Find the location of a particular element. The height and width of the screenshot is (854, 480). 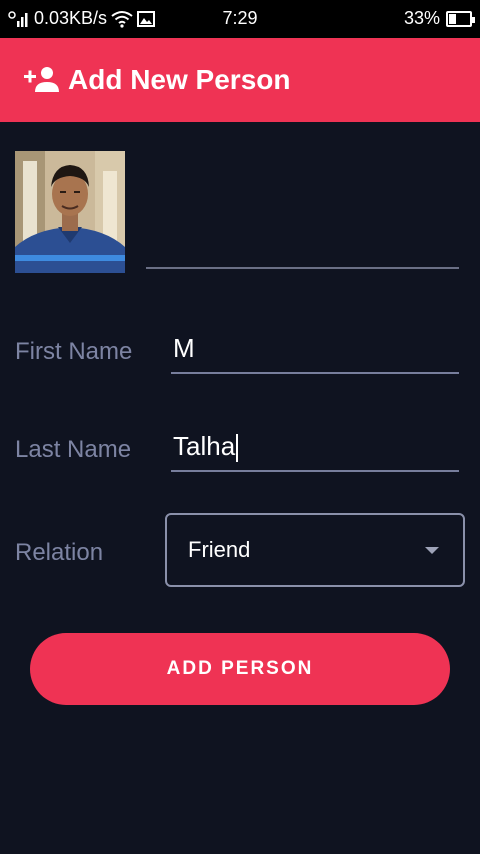

profile-photo is located at coordinates (70, 212).